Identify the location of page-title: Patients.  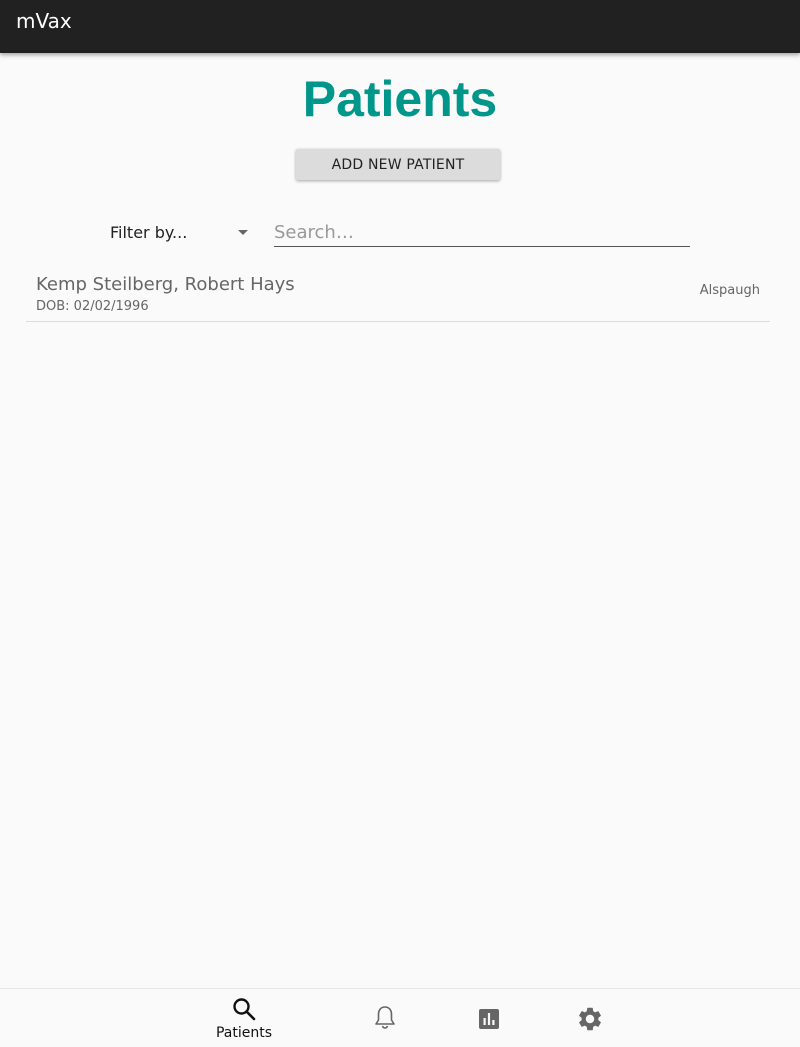
(400, 99).